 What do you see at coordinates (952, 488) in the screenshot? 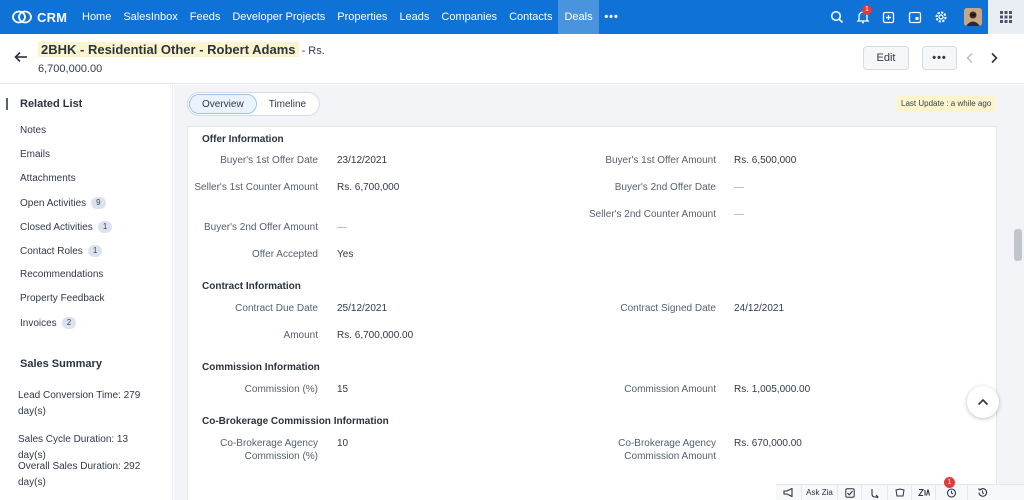
I see `alarm-clock-icon: 1` at bounding box center [952, 488].